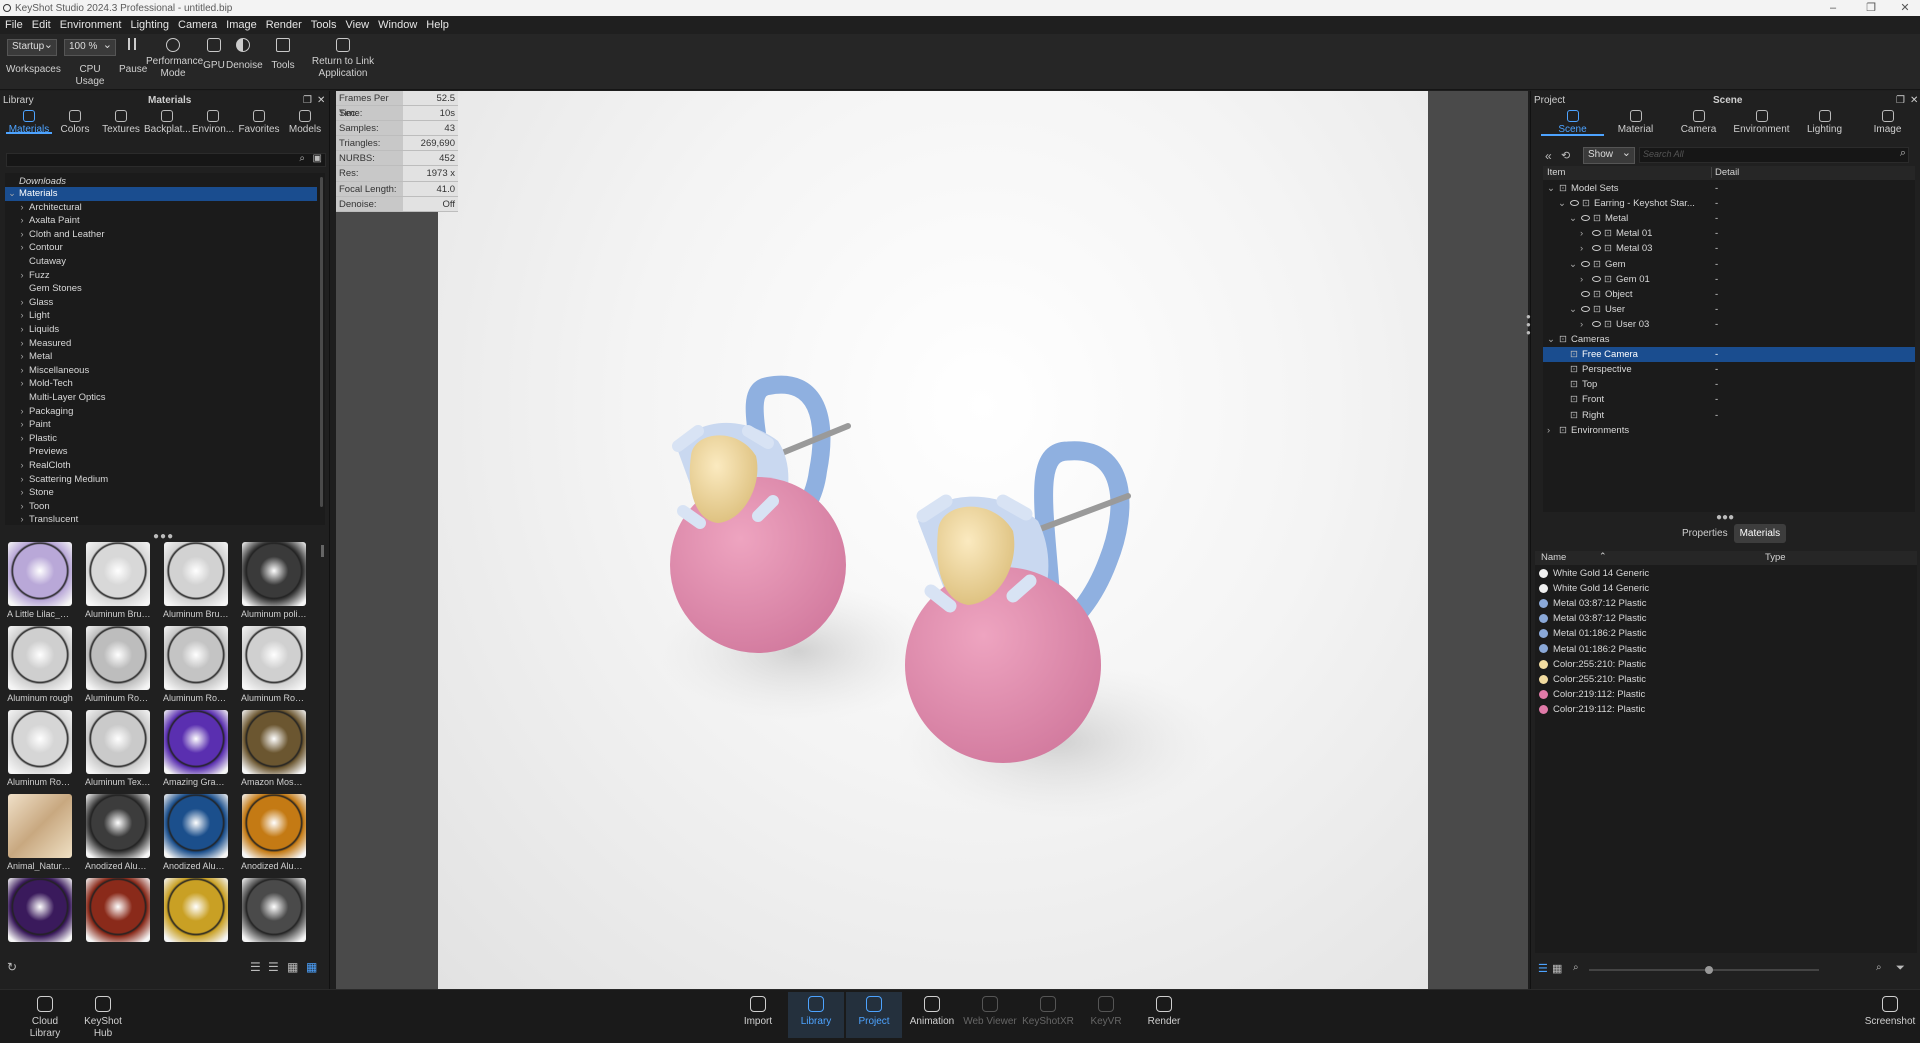 The height and width of the screenshot is (1043, 1920). I want to click on library-tree-item: › Stone, so click(161, 493).